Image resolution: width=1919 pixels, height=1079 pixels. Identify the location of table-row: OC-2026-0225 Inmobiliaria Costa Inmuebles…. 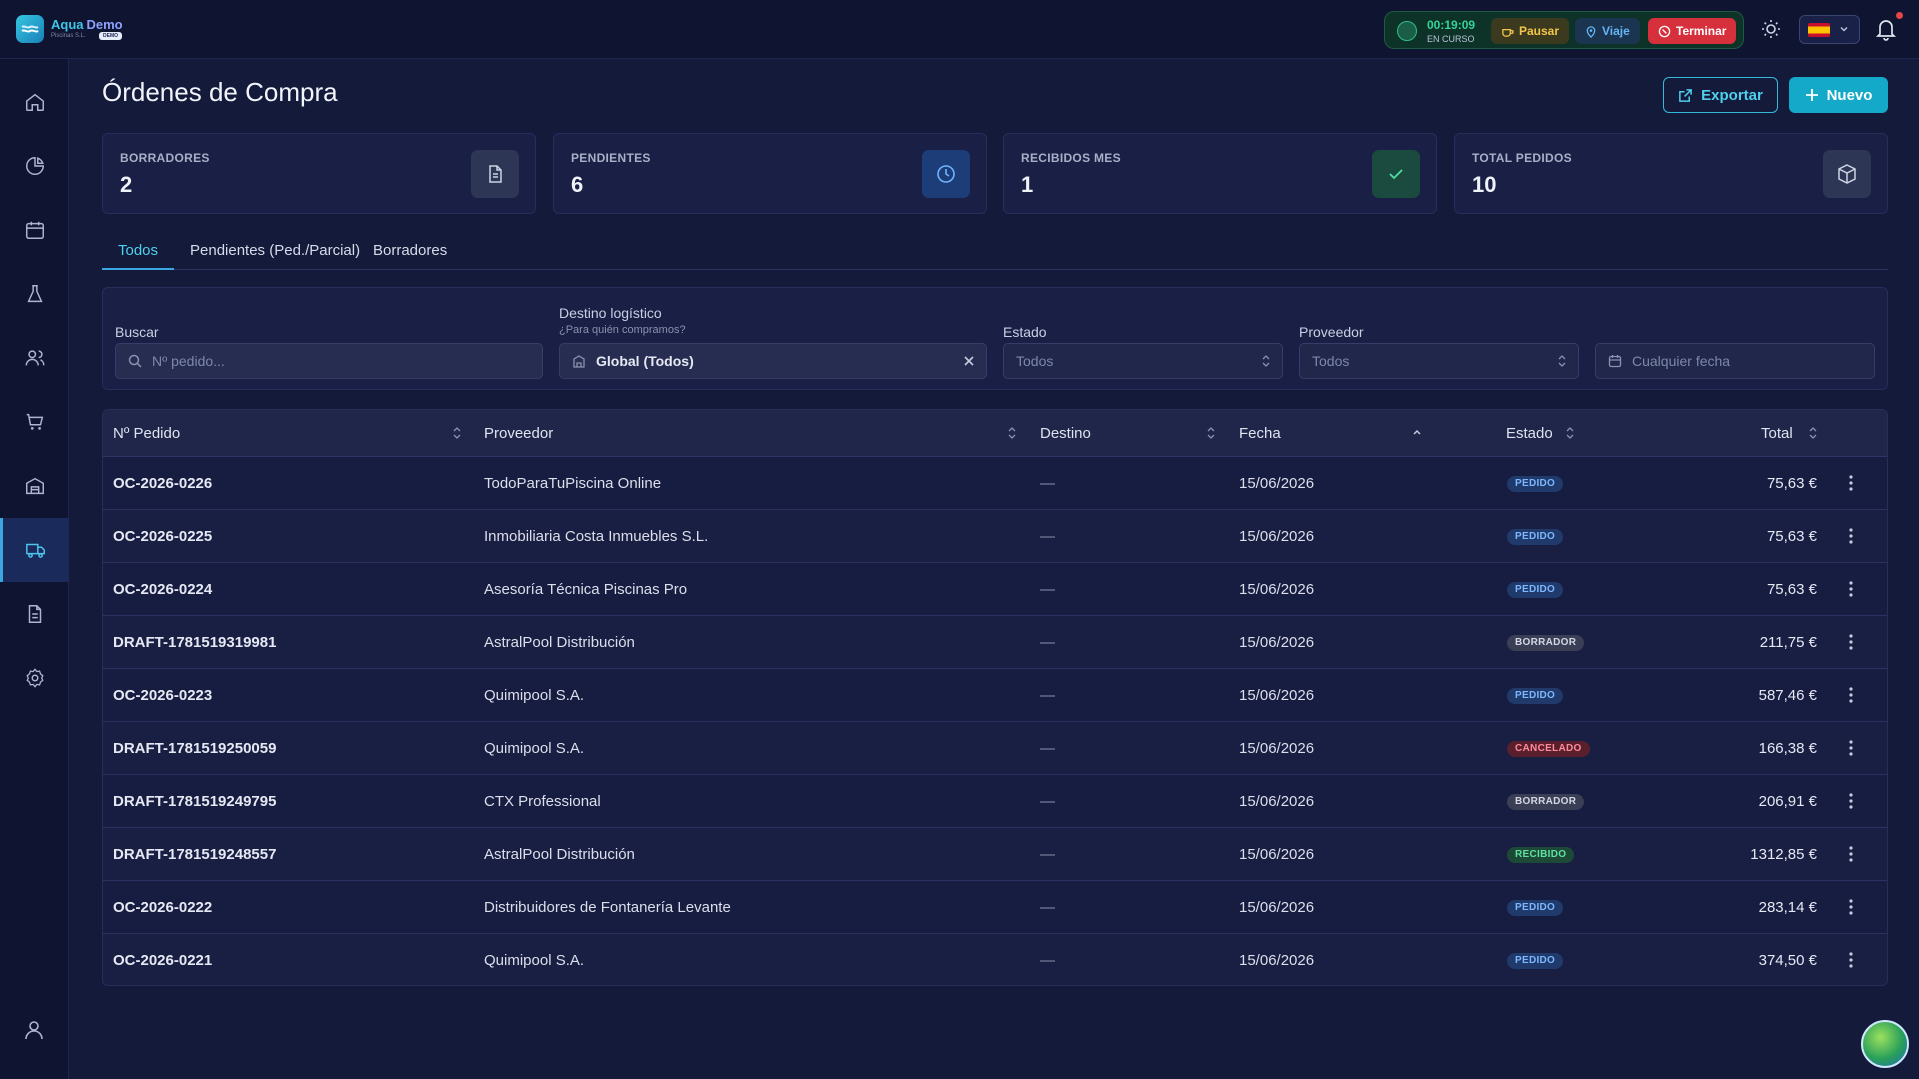
(995, 536).